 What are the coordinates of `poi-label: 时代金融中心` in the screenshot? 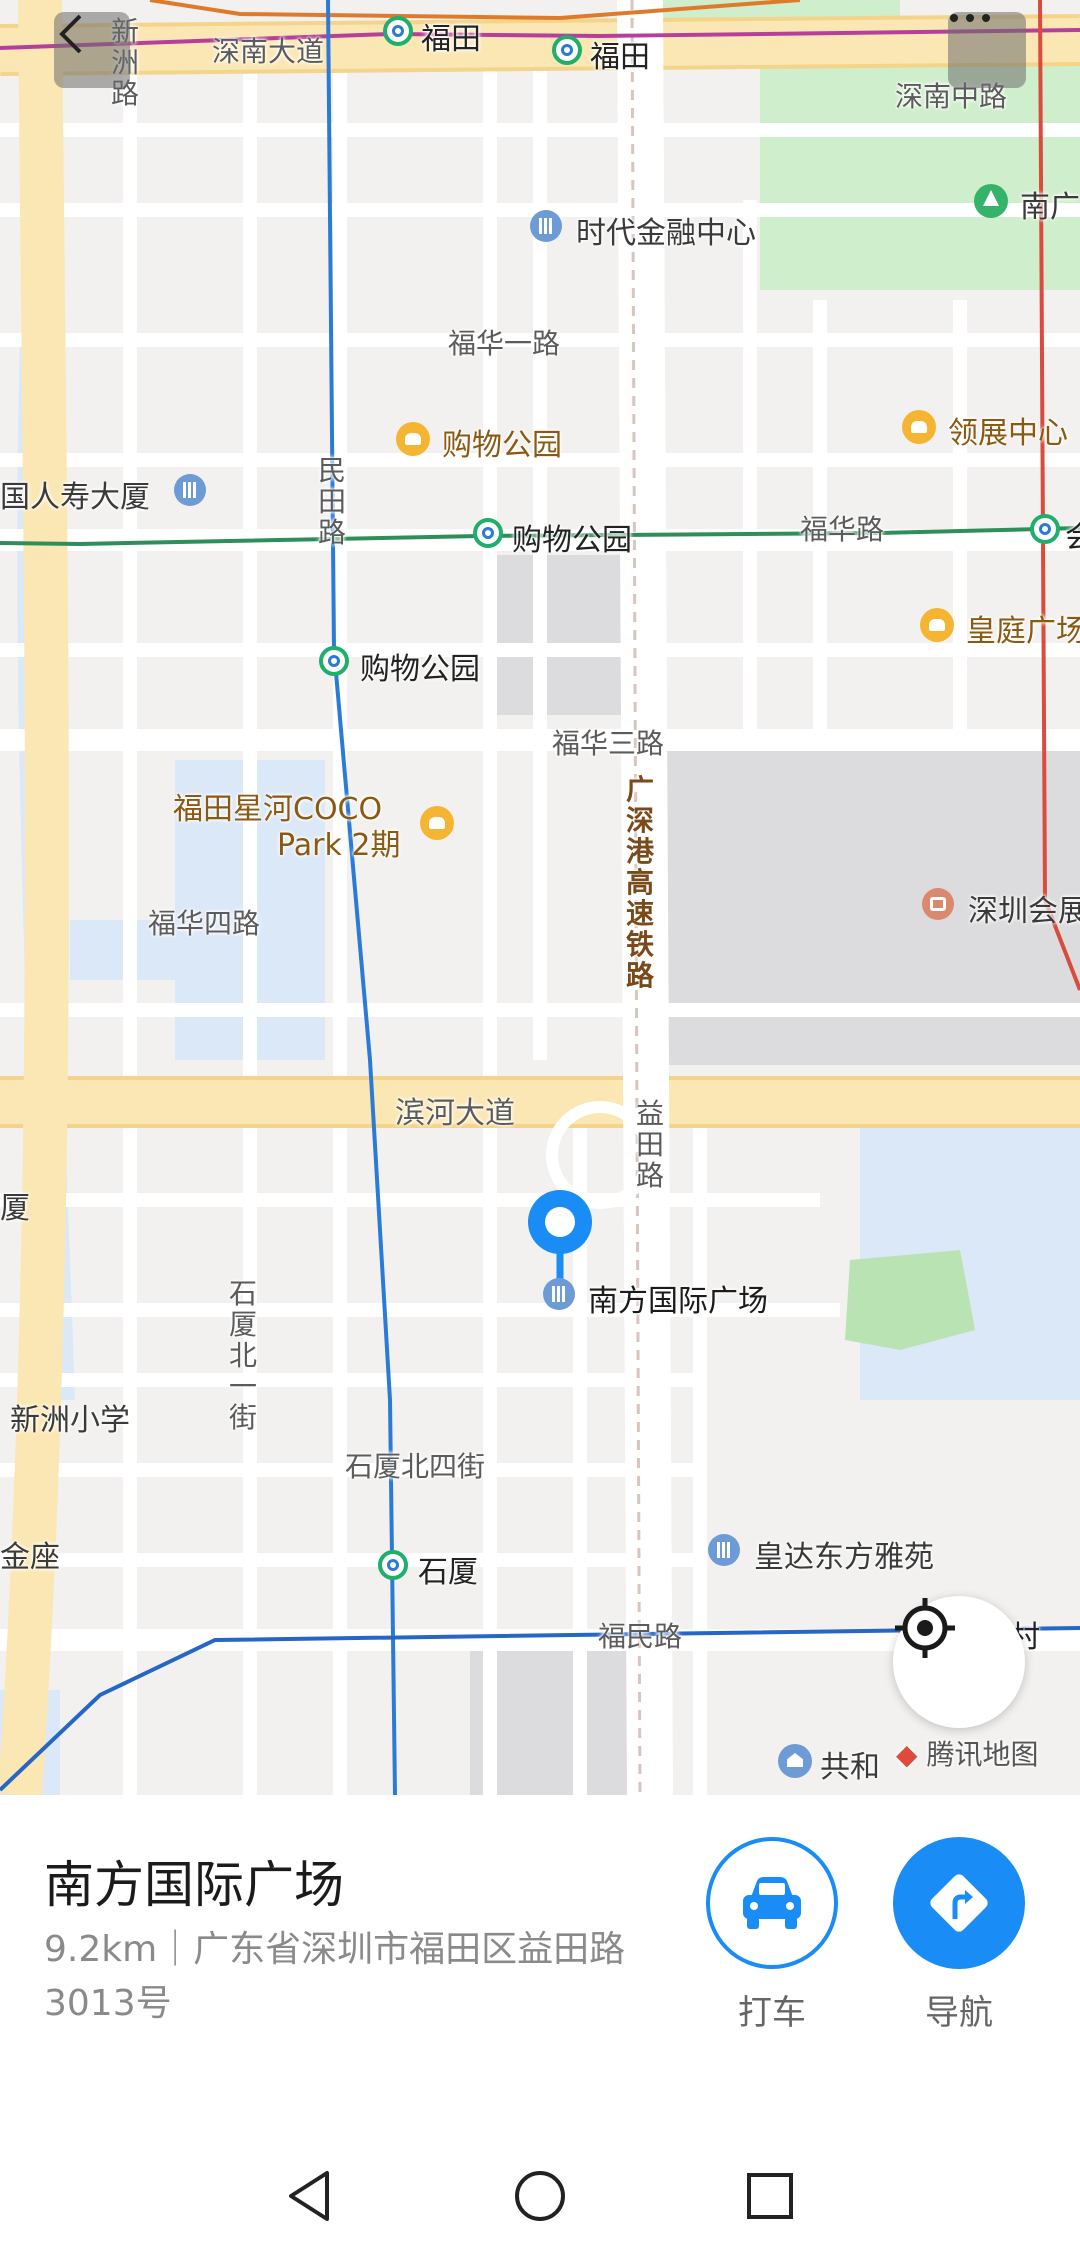 It's located at (666, 230).